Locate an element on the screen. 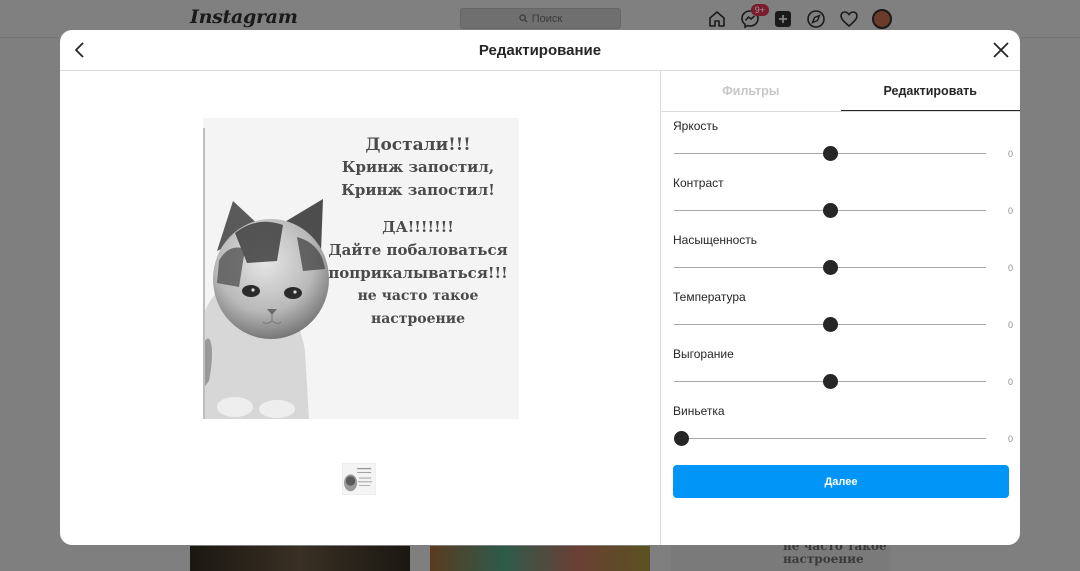  close-icon is located at coordinates (1001, 50).